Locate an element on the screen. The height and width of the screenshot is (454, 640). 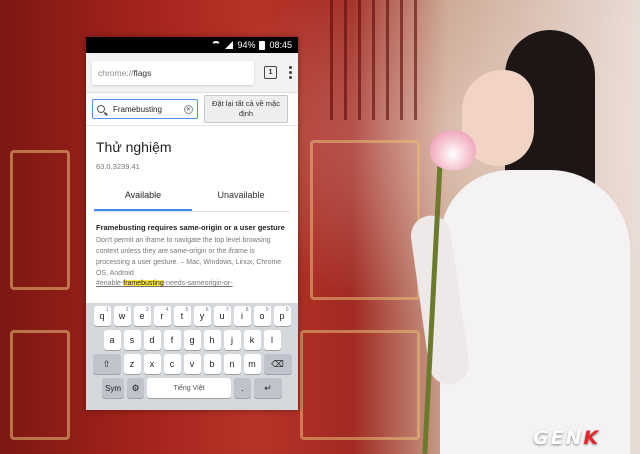
sym-key: Sym is located at coordinates (113, 388).